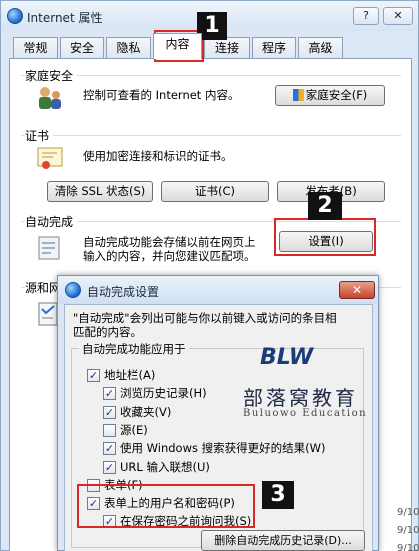 The height and width of the screenshot is (551, 419). What do you see at coordinates (300, 398) in the screenshot?
I see `watermark-name: 部落窝教育` at bounding box center [300, 398].